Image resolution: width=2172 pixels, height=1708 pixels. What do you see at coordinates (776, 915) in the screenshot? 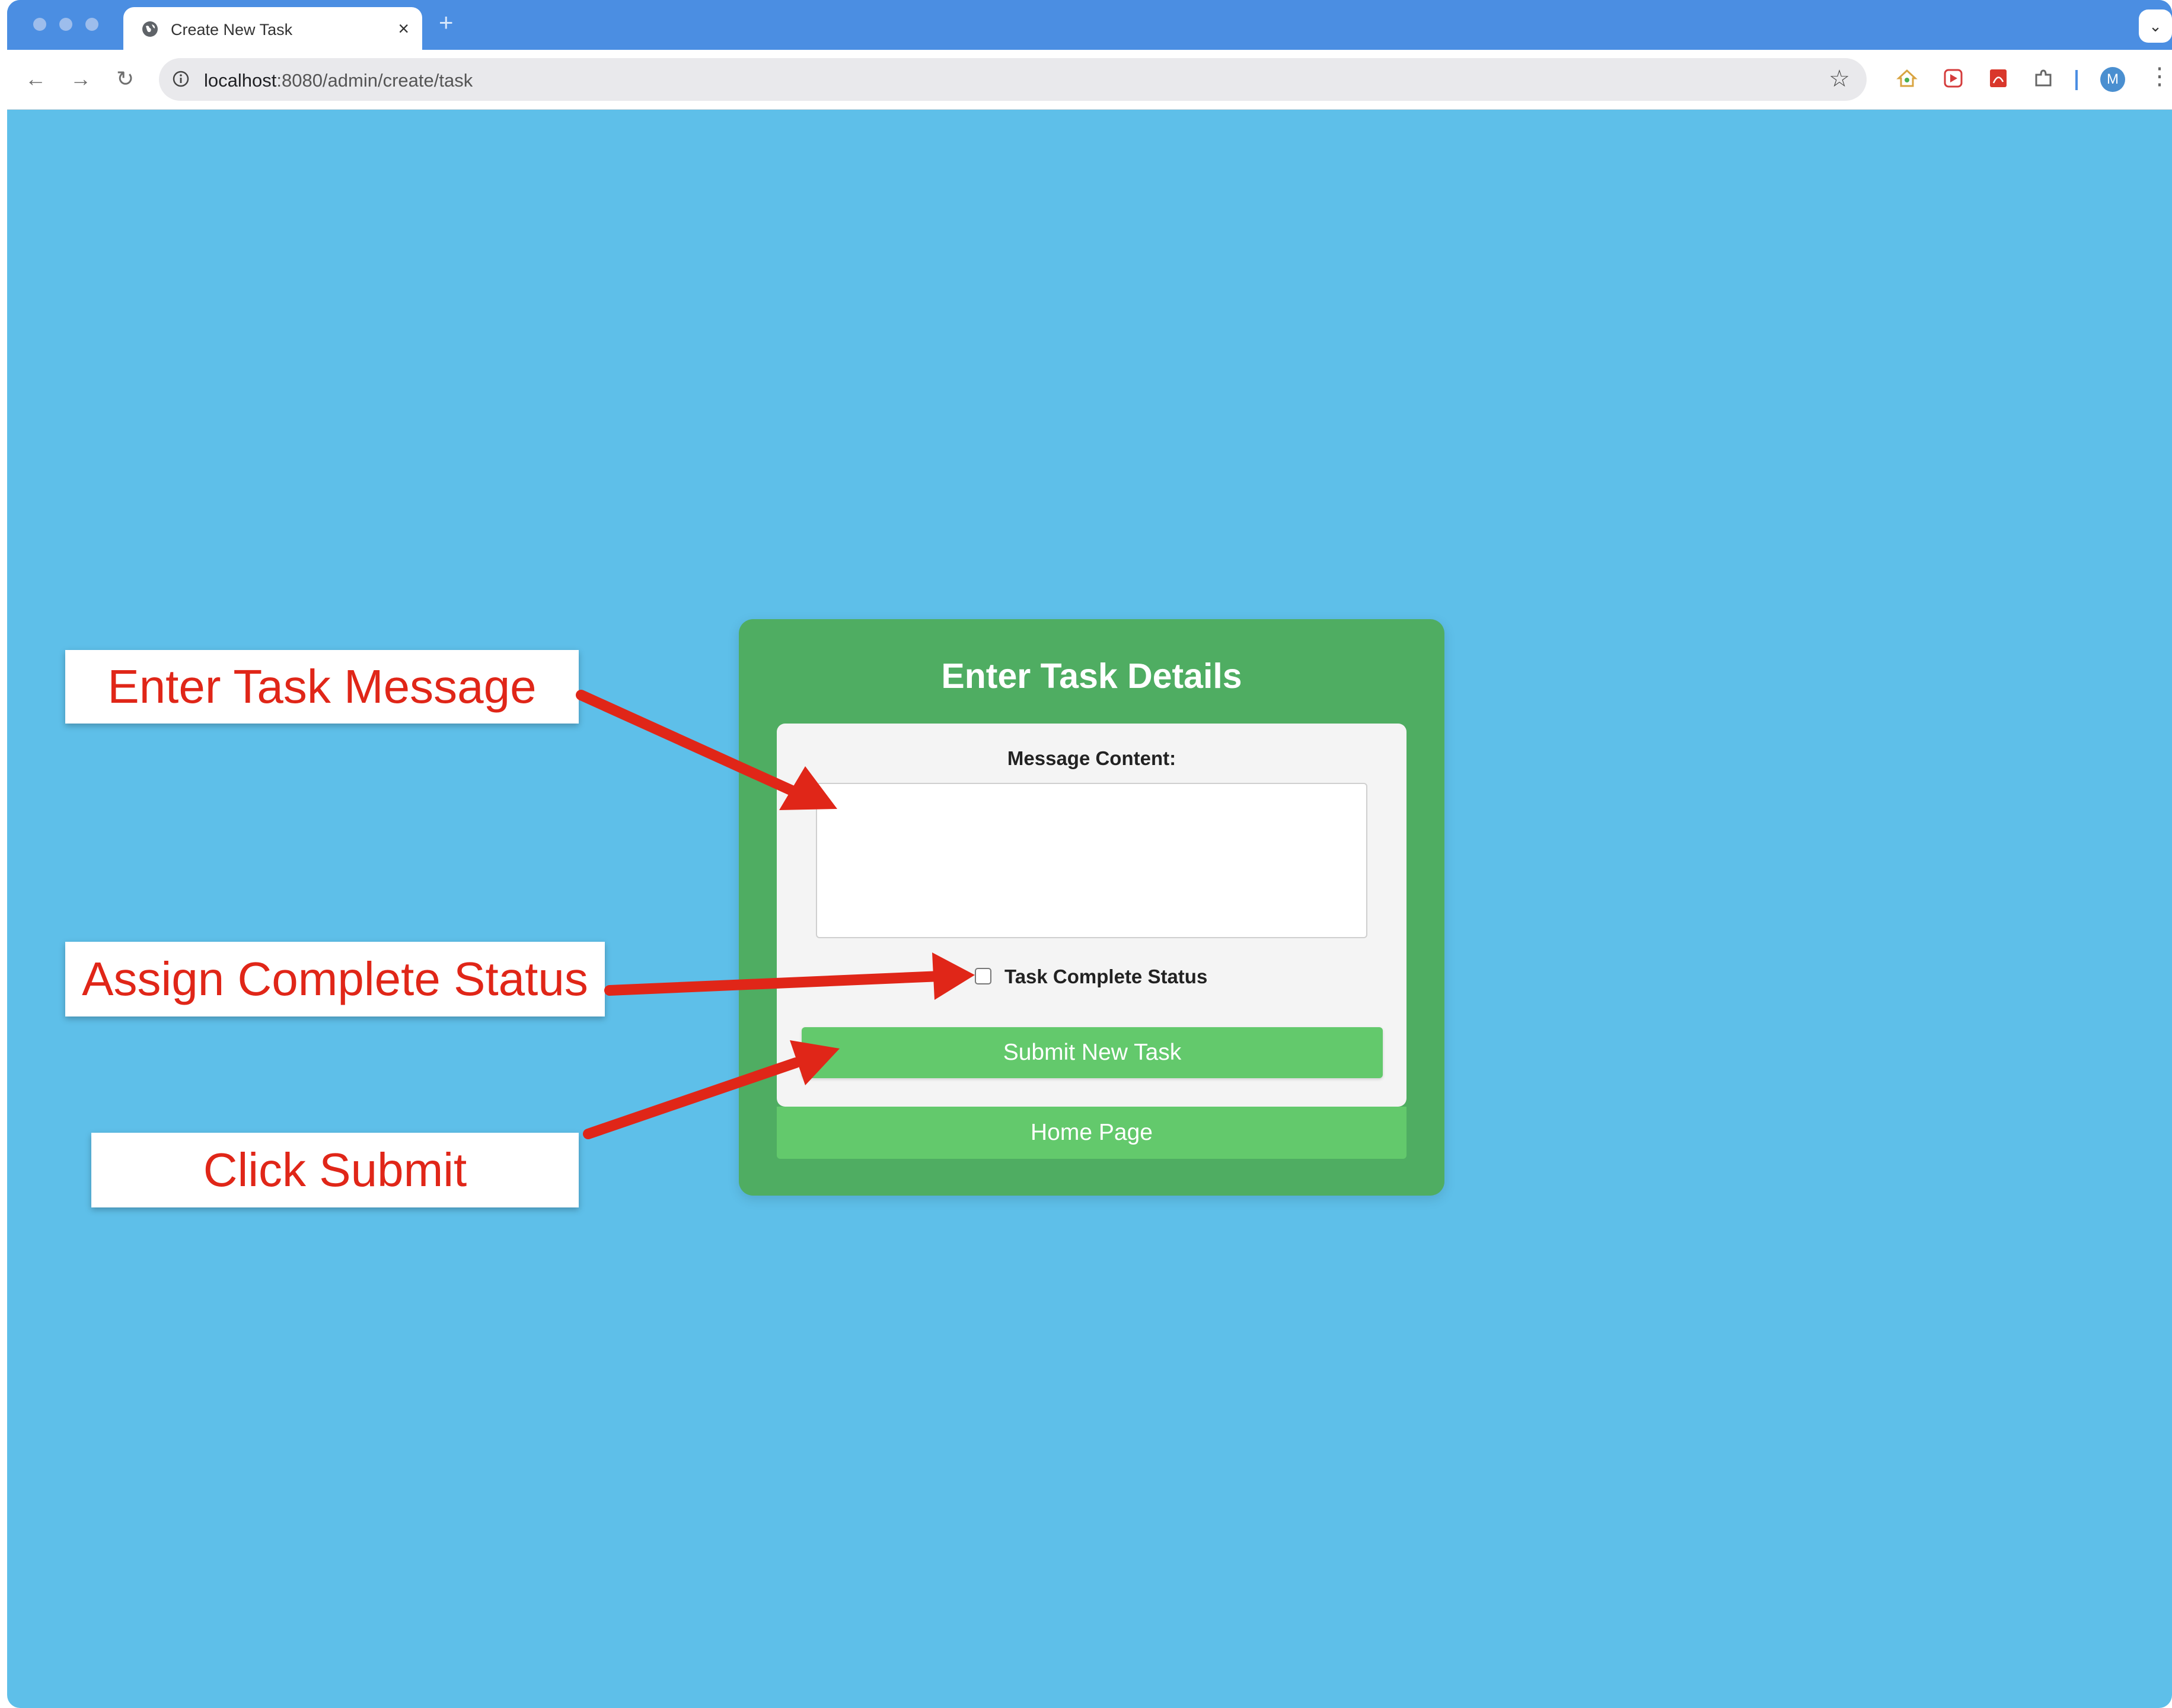
I see `annotation-arrows` at bounding box center [776, 915].